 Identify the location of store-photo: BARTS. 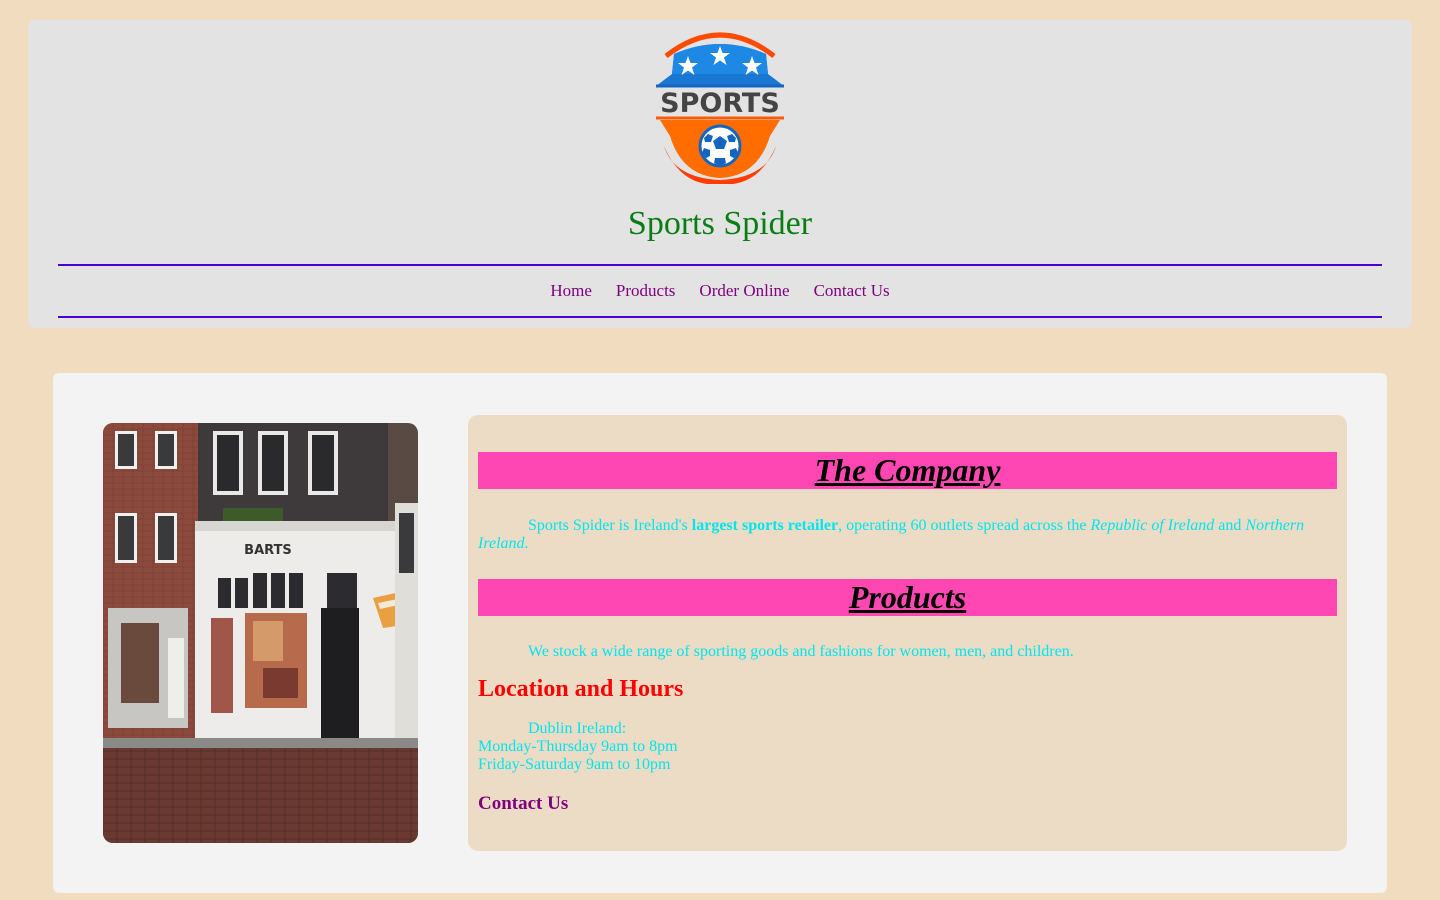
(260, 633).